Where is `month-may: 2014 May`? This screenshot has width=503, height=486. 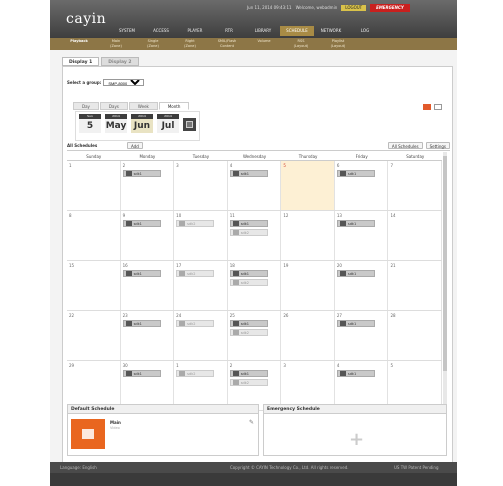 month-may: 2014 May is located at coordinates (116, 123).